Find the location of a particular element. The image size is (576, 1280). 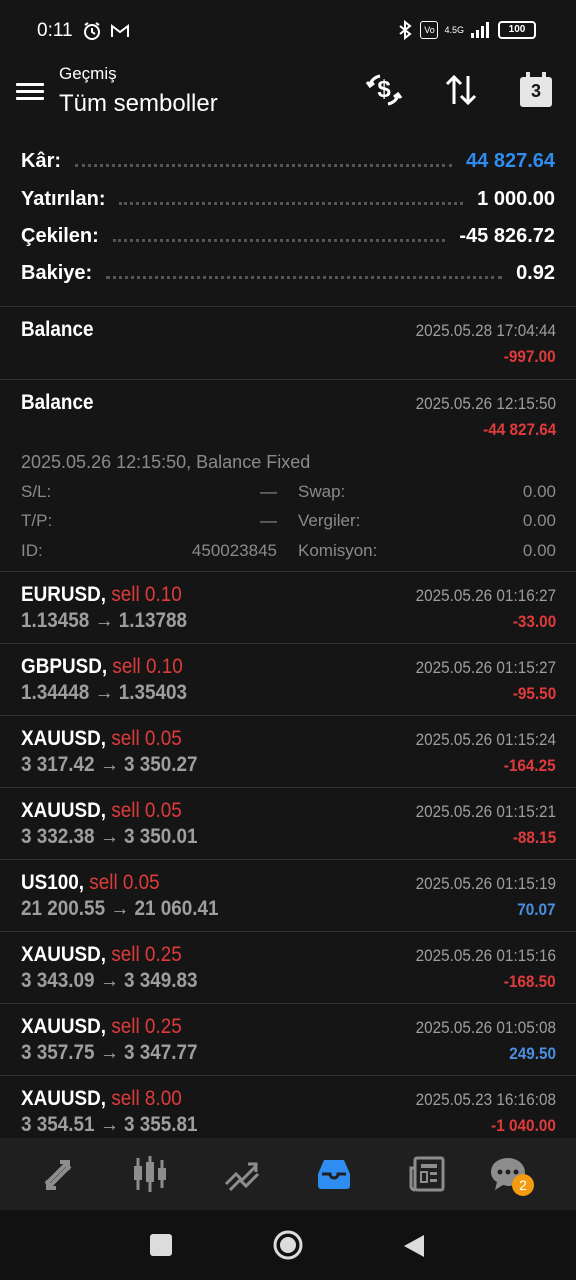

nav-news is located at coordinates (427, 1174).